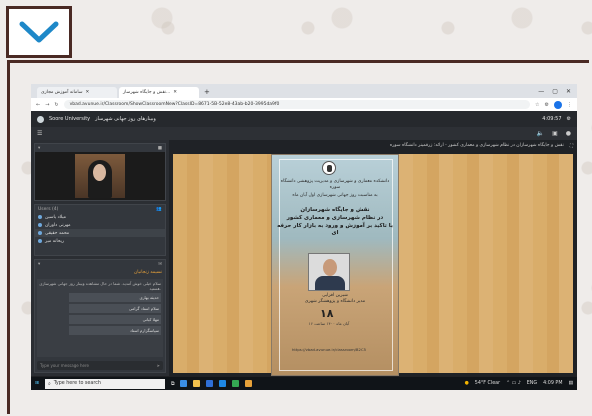  Describe the element at coordinates (304, 133) in the screenshot. I see `toolbar: ☰ 🔈 ▣ ●` at that location.